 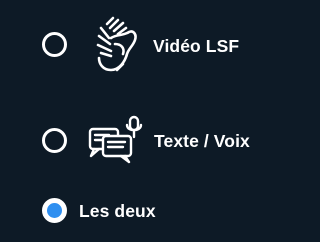 I want to click on chat-bubbles-microphone-icon, so click(x=115, y=139).